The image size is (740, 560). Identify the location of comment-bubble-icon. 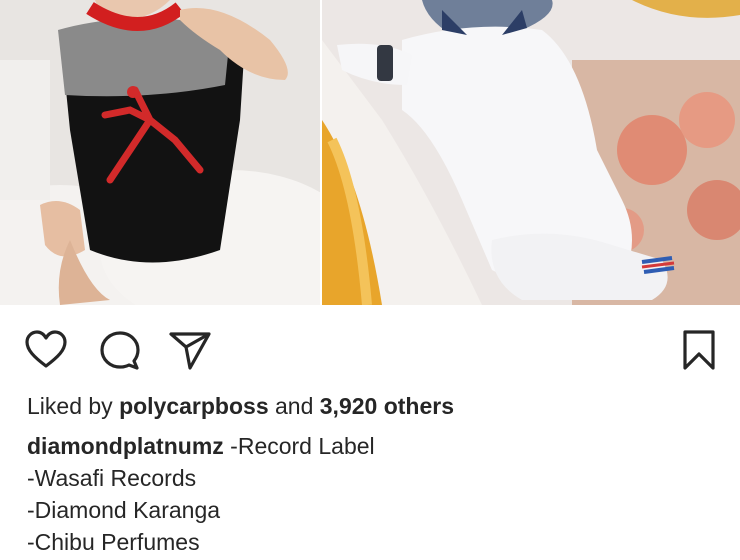
(120, 350).